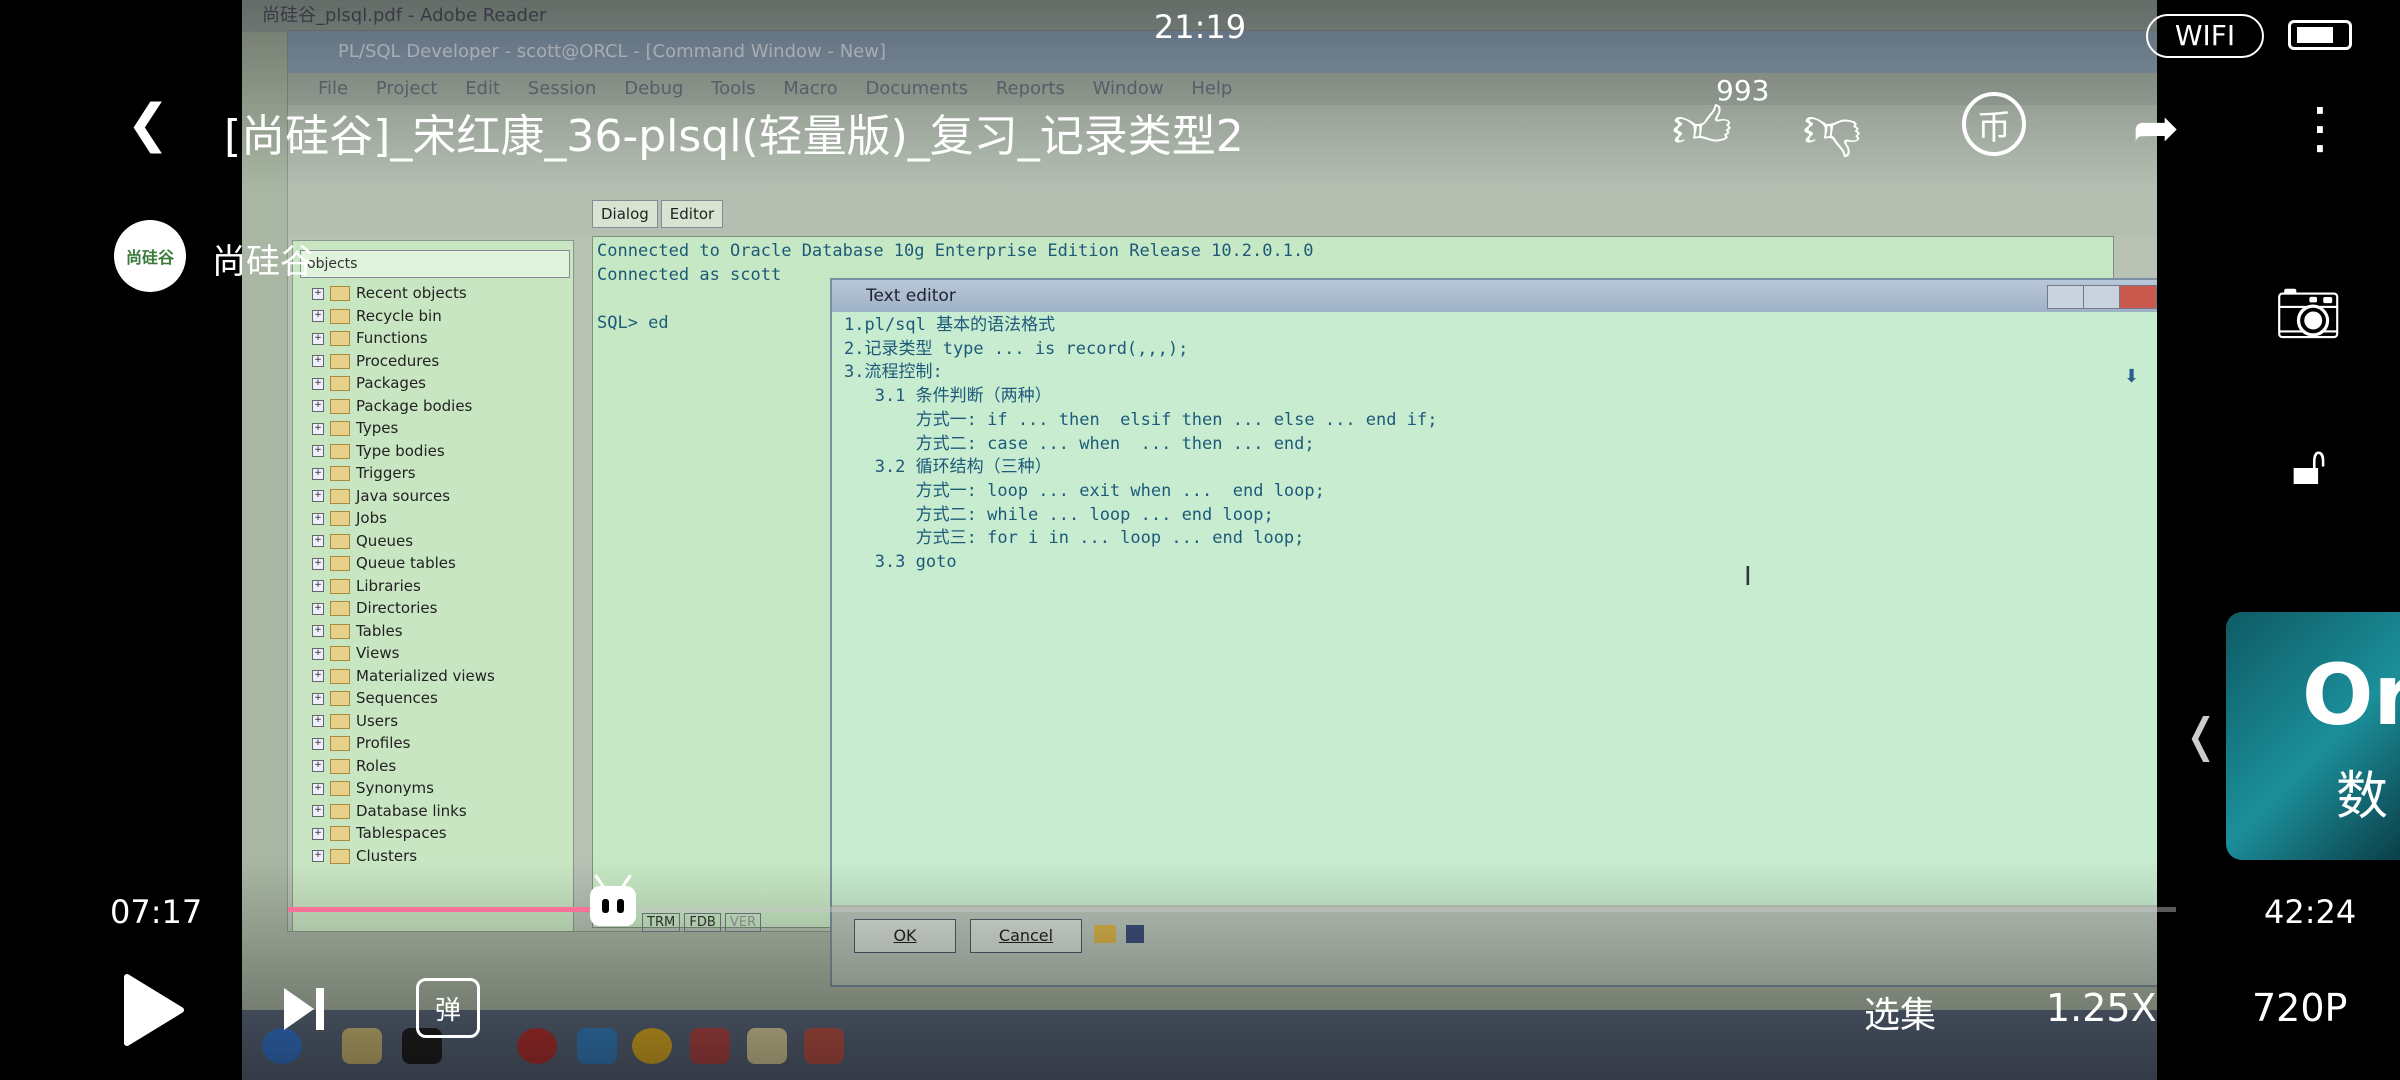 The width and height of the screenshot is (2400, 1080). What do you see at coordinates (2310, 912) in the screenshot?
I see `duration: 42:24` at bounding box center [2310, 912].